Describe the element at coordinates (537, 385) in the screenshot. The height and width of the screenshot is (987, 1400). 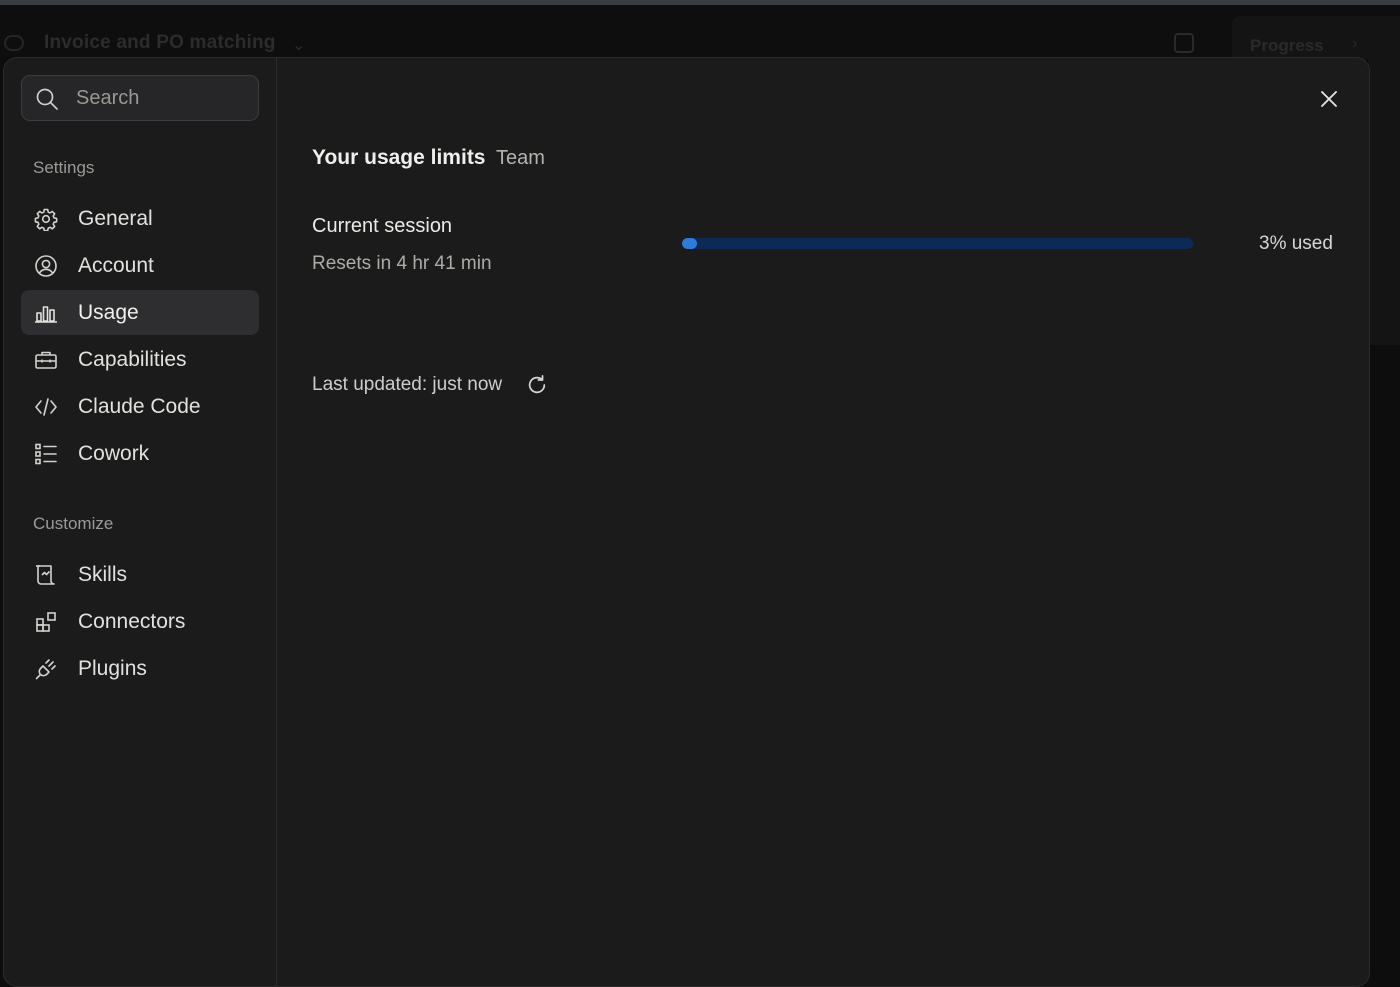
I see `refresh-icon` at that location.